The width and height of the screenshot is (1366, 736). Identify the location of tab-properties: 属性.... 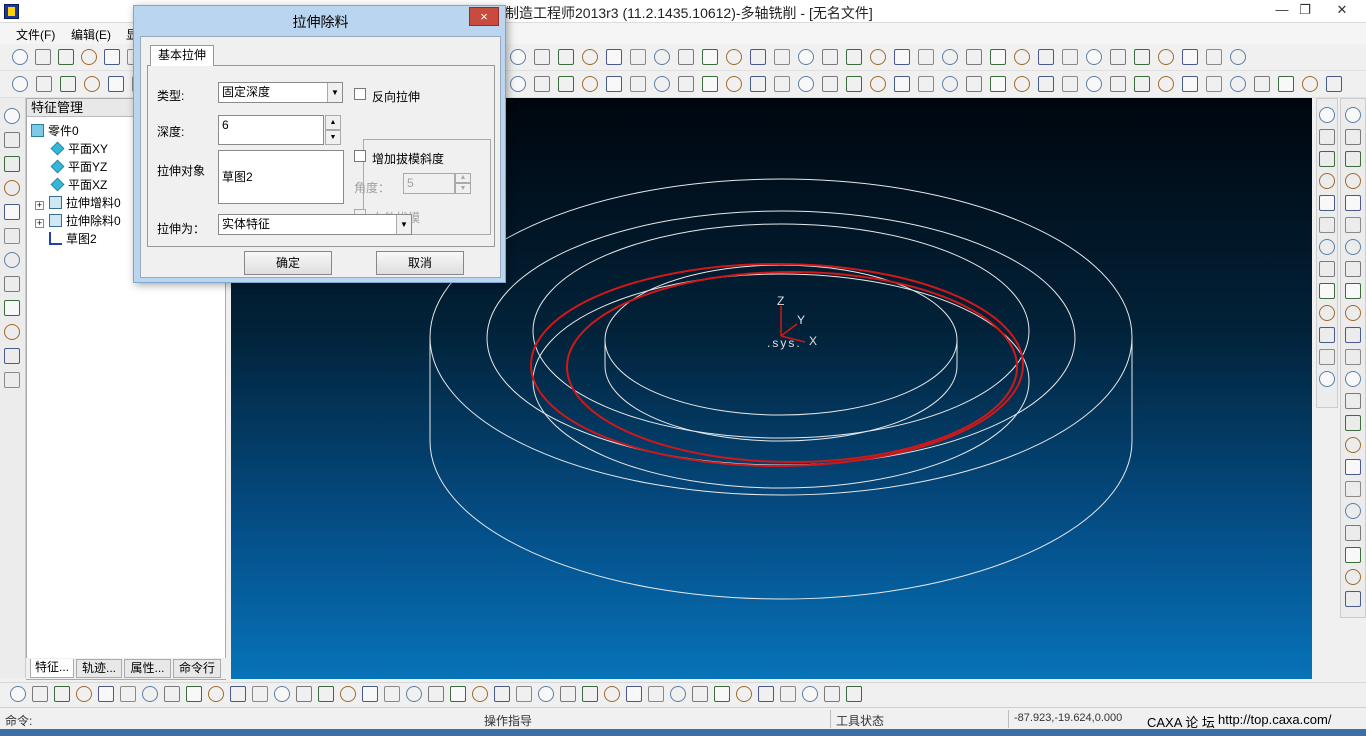
(147, 668).